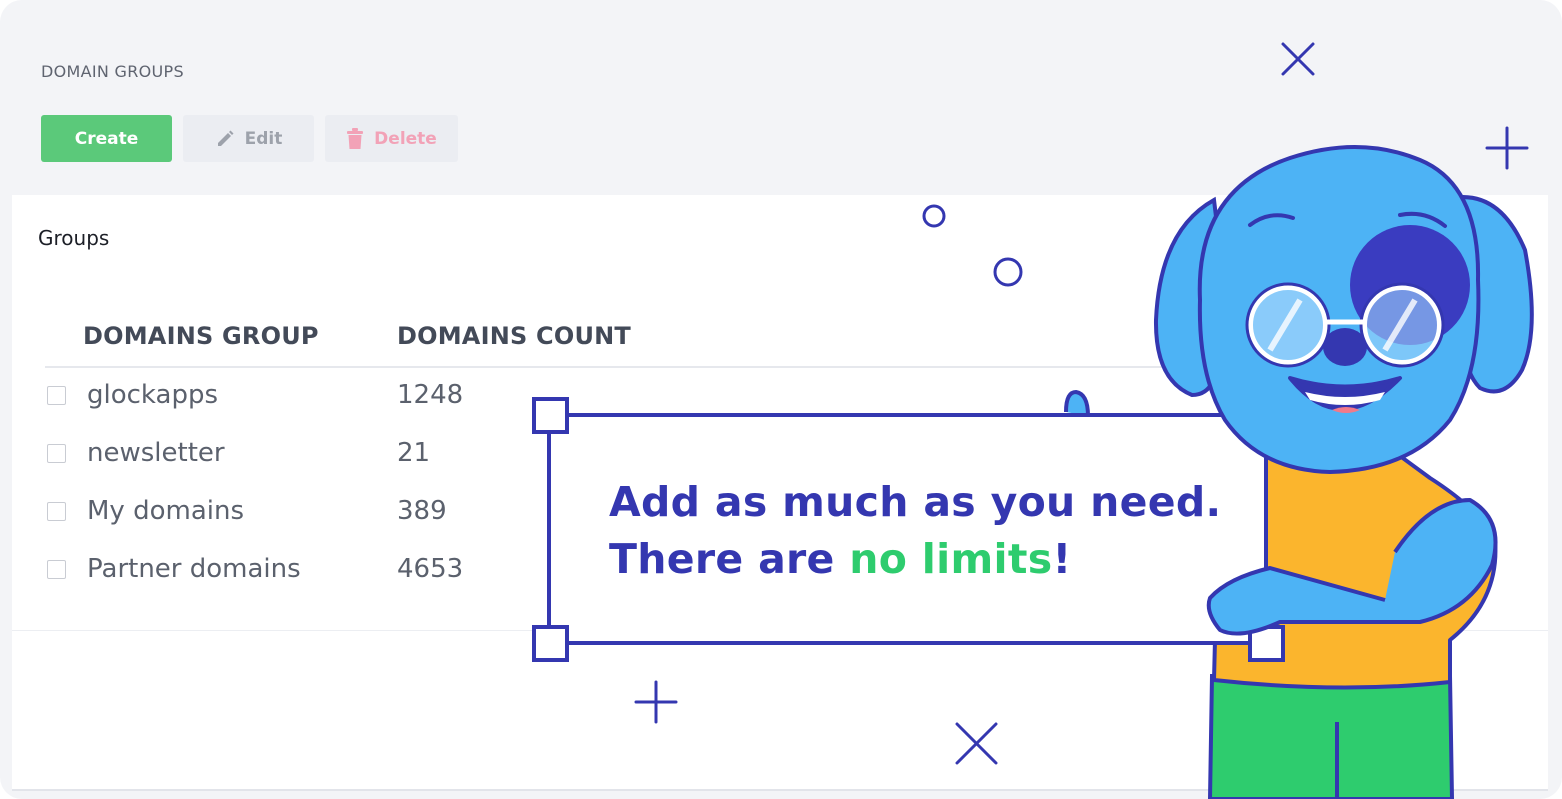  What do you see at coordinates (620, 367) in the screenshot?
I see `header-divider` at bounding box center [620, 367].